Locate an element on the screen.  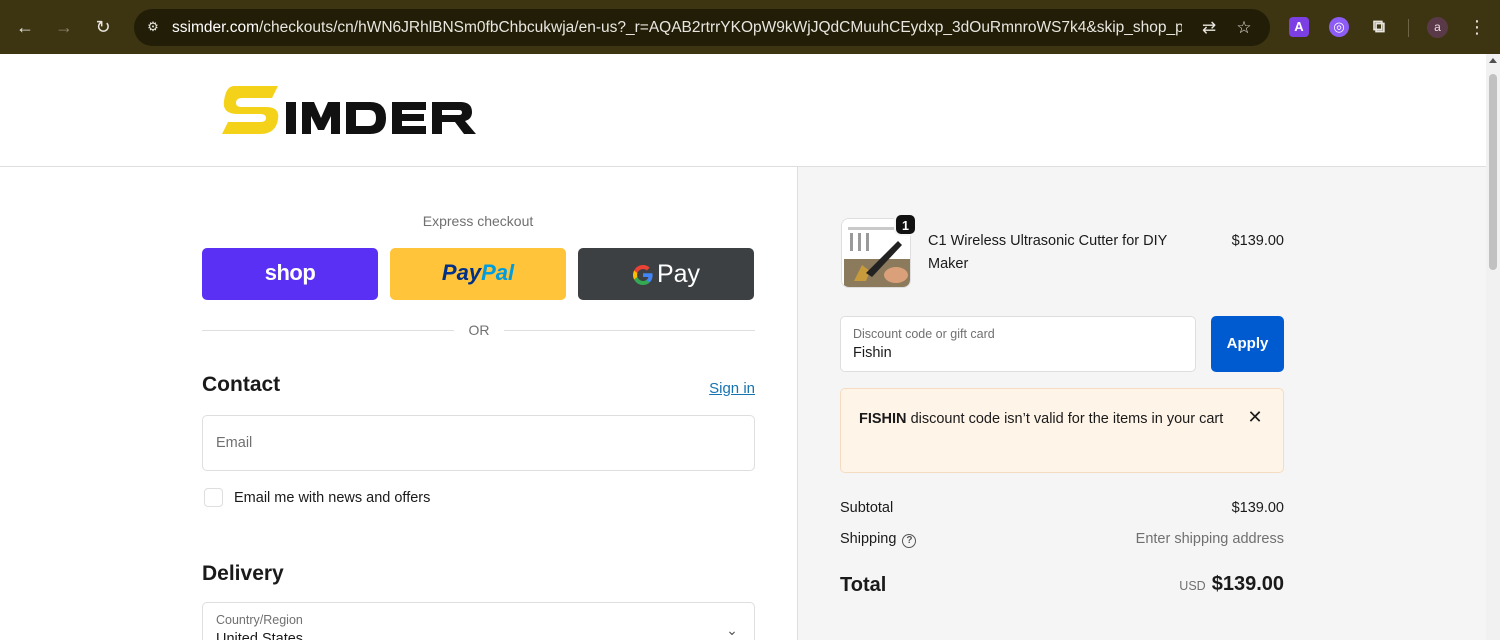
country-label: Country/Region is located at coordinates (259, 620).